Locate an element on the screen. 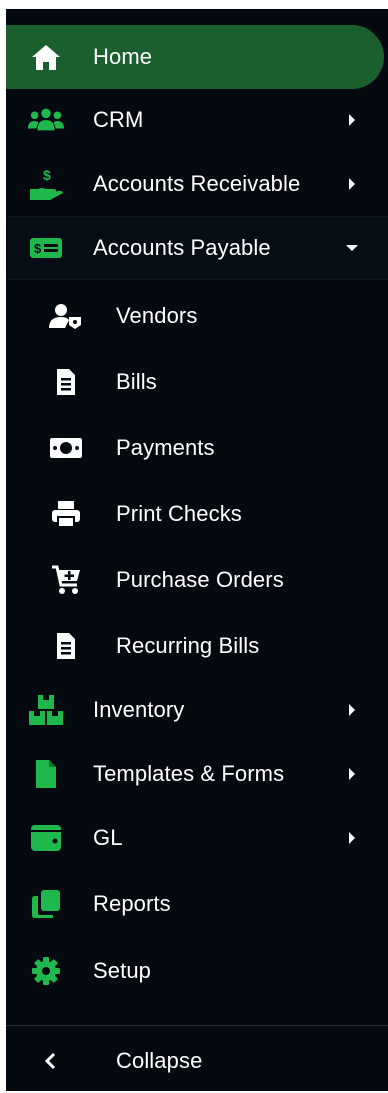  submenu-item-label: Bills is located at coordinates (136, 381).